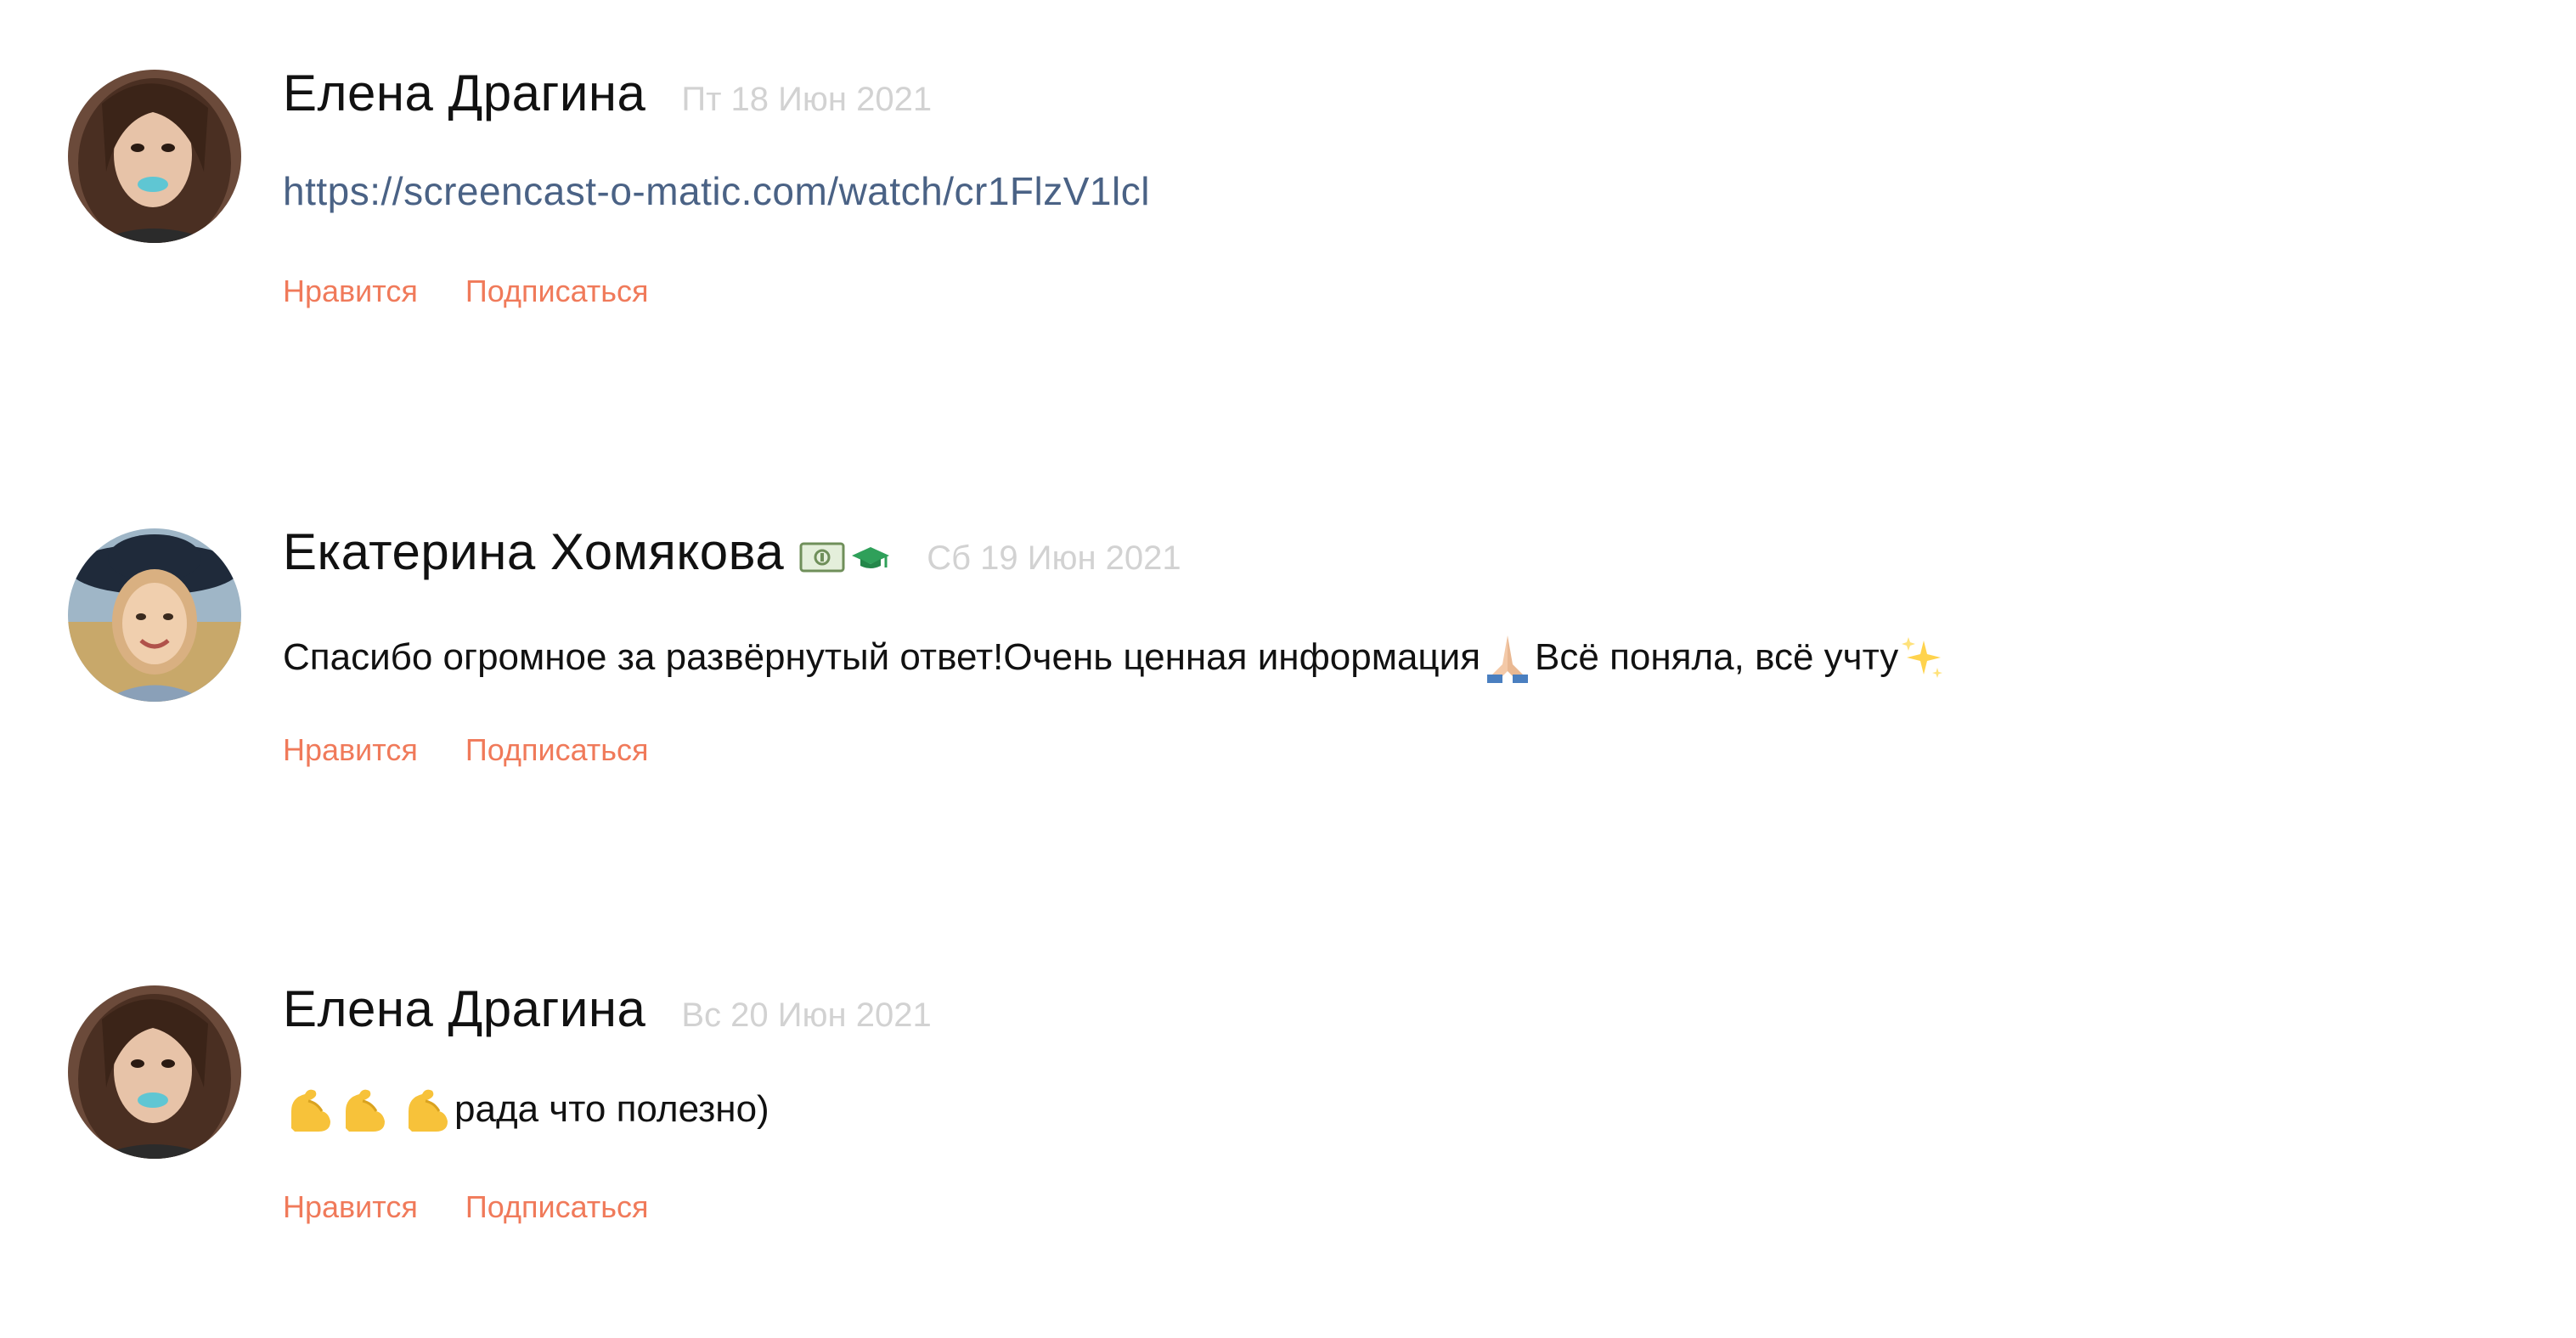  Describe the element at coordinates (1507, 657) in the screenshot. I see `praying-hands-icon` at that location.